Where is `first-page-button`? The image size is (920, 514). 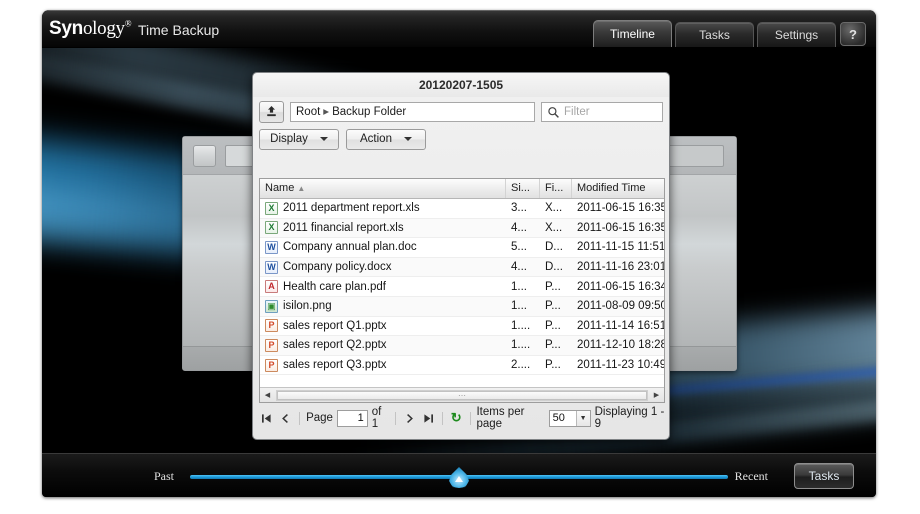 first-page-button is located at coordinates (266, 418).